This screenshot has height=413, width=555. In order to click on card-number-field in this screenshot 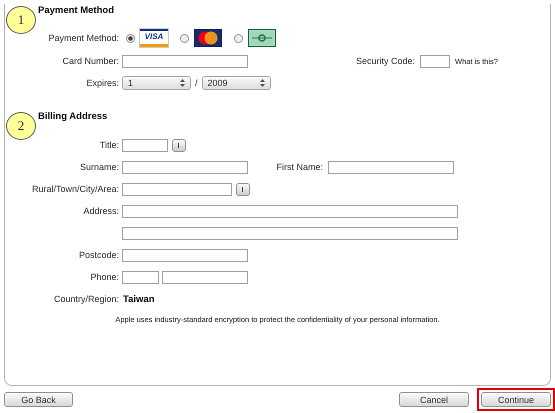, I will do `click(185, 61)`.